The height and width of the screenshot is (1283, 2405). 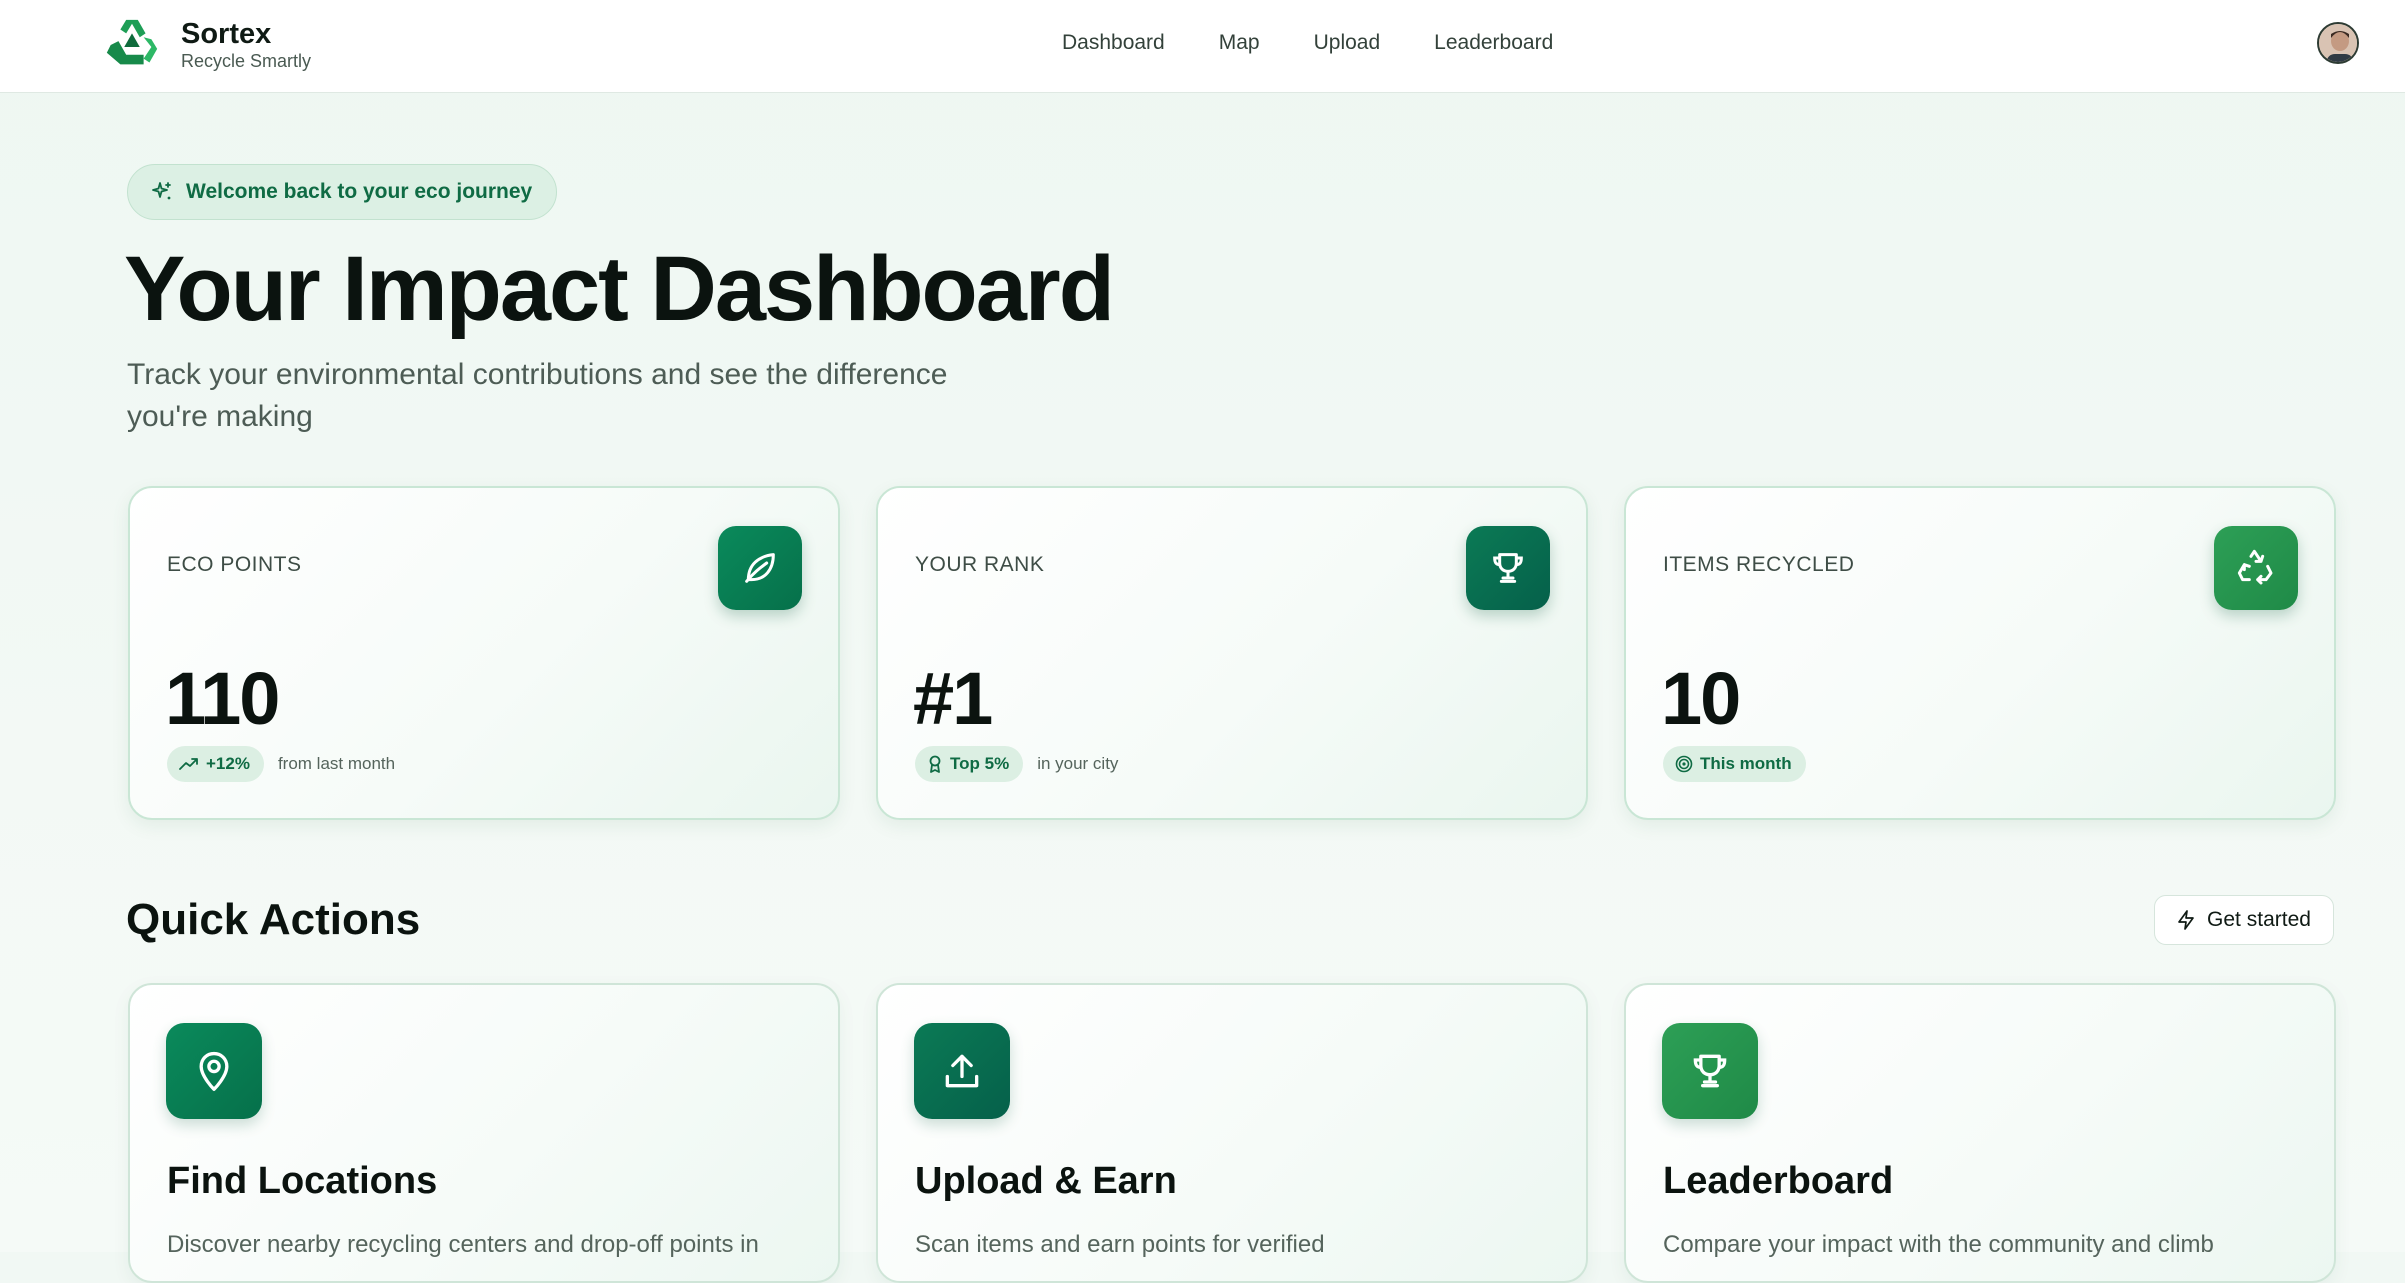 What do you see at coordinates (188, 764) in the screenshot?
I see `trending-up-icon` at bounding box center [188, 764].